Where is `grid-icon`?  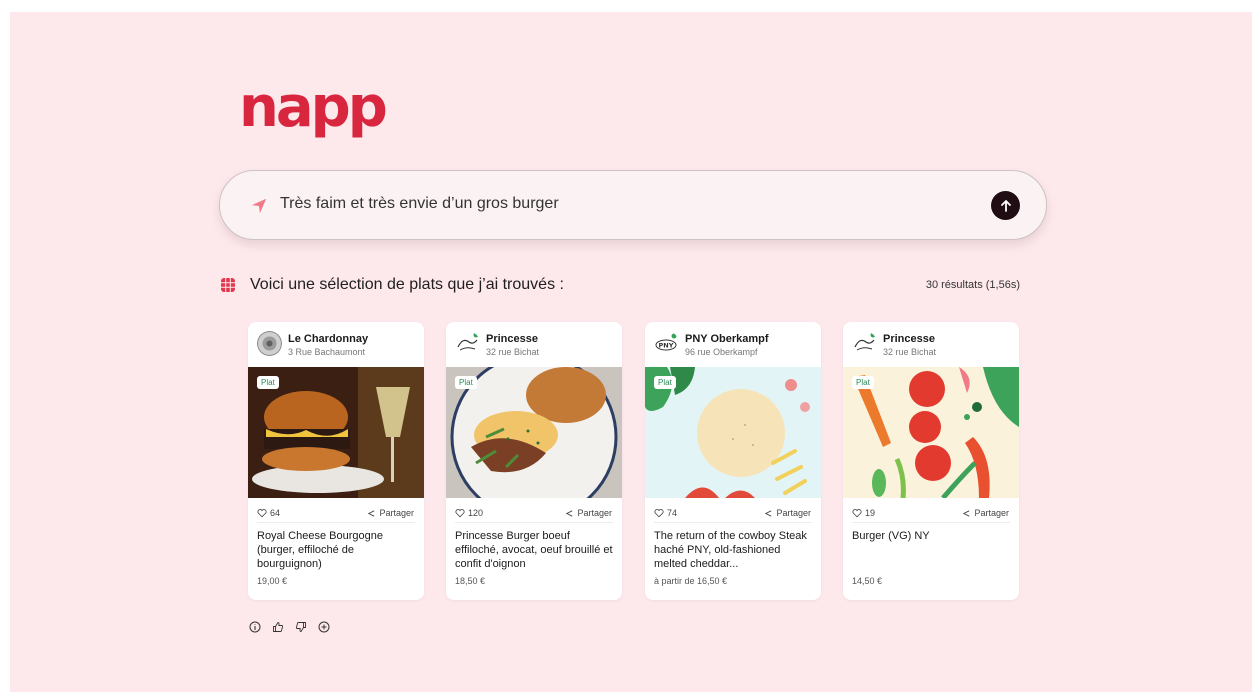
grid-icon is located at coordinates (228, 285).